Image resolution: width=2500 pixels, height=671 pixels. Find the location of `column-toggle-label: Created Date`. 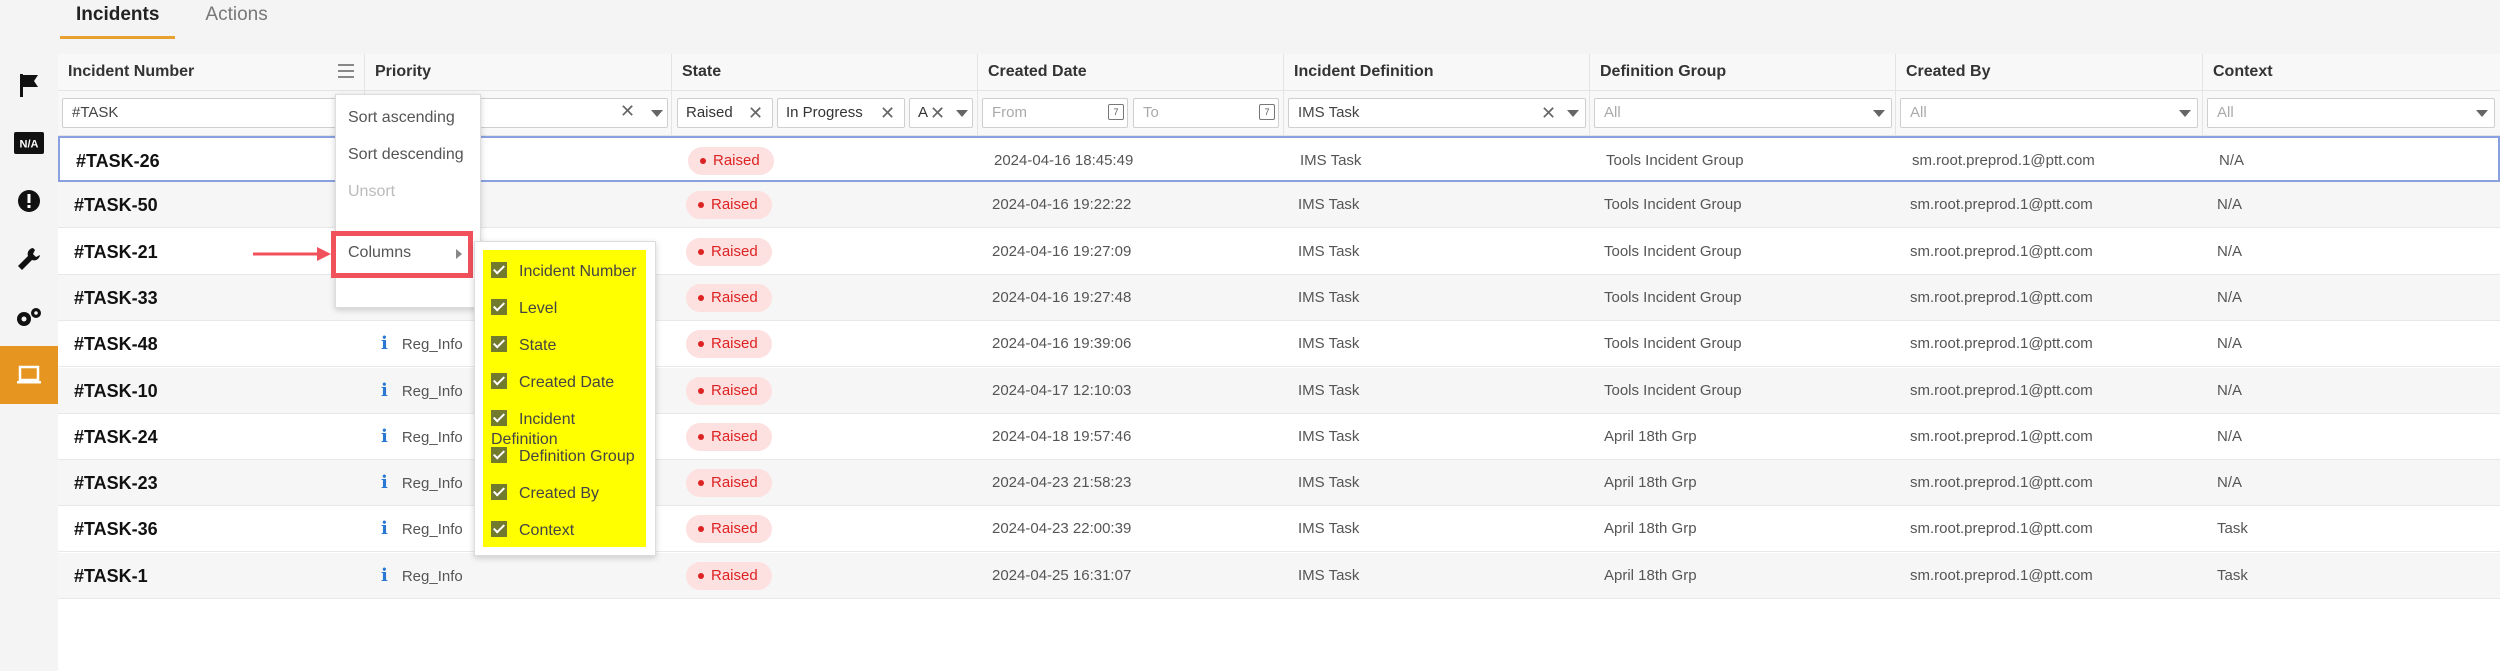

column-toggle-label: Created Date is located at coordinates (567, 382).